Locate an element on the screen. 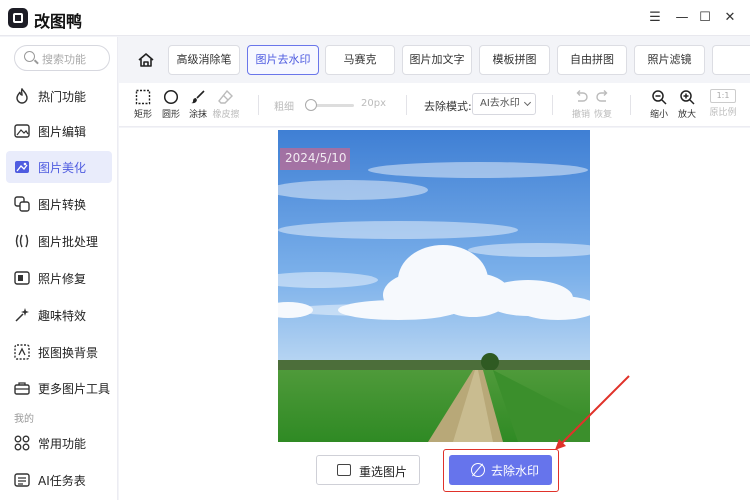 The image size is (750, 500). chevron-down-icon is located at coordinates (527, 102).